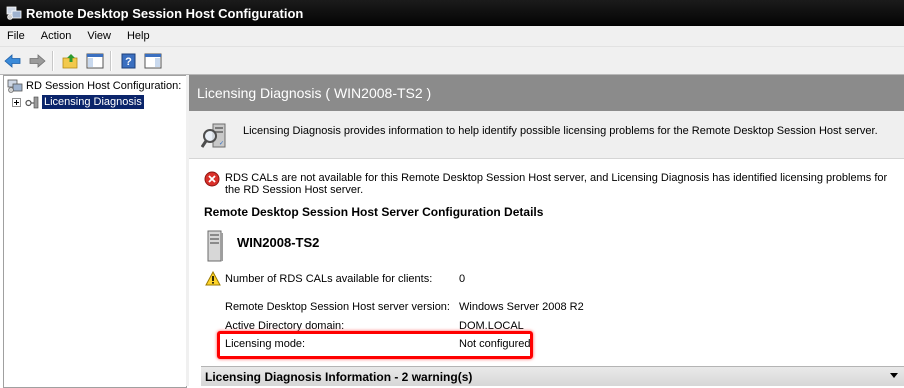 The height and width of the screenshot is (388, 904). I want to click on menu-help: Help, so click(138, 36).